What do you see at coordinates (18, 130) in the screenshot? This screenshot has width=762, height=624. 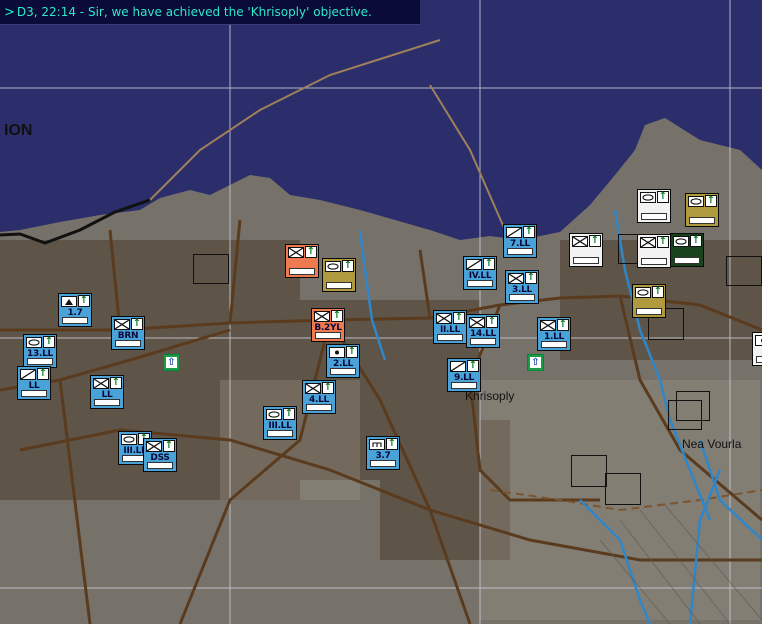 I see `region-label: ION` at bounding box center [18, 130].